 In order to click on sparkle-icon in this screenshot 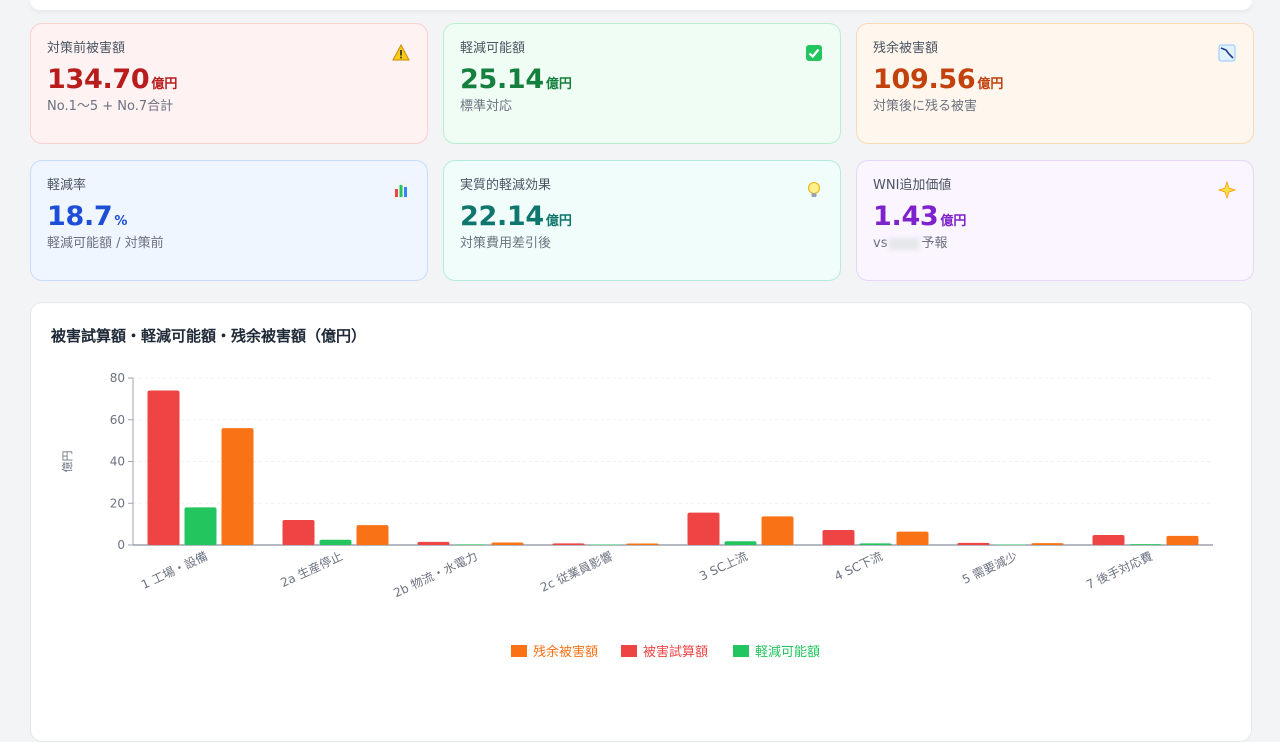, I will do `click(1227, 190)`.